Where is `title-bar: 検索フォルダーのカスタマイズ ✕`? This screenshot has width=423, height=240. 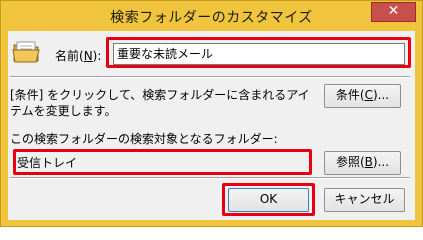
title-bar: 検索フォルダーのカスタマイズ ✕ is located at coordinates (211, 16).